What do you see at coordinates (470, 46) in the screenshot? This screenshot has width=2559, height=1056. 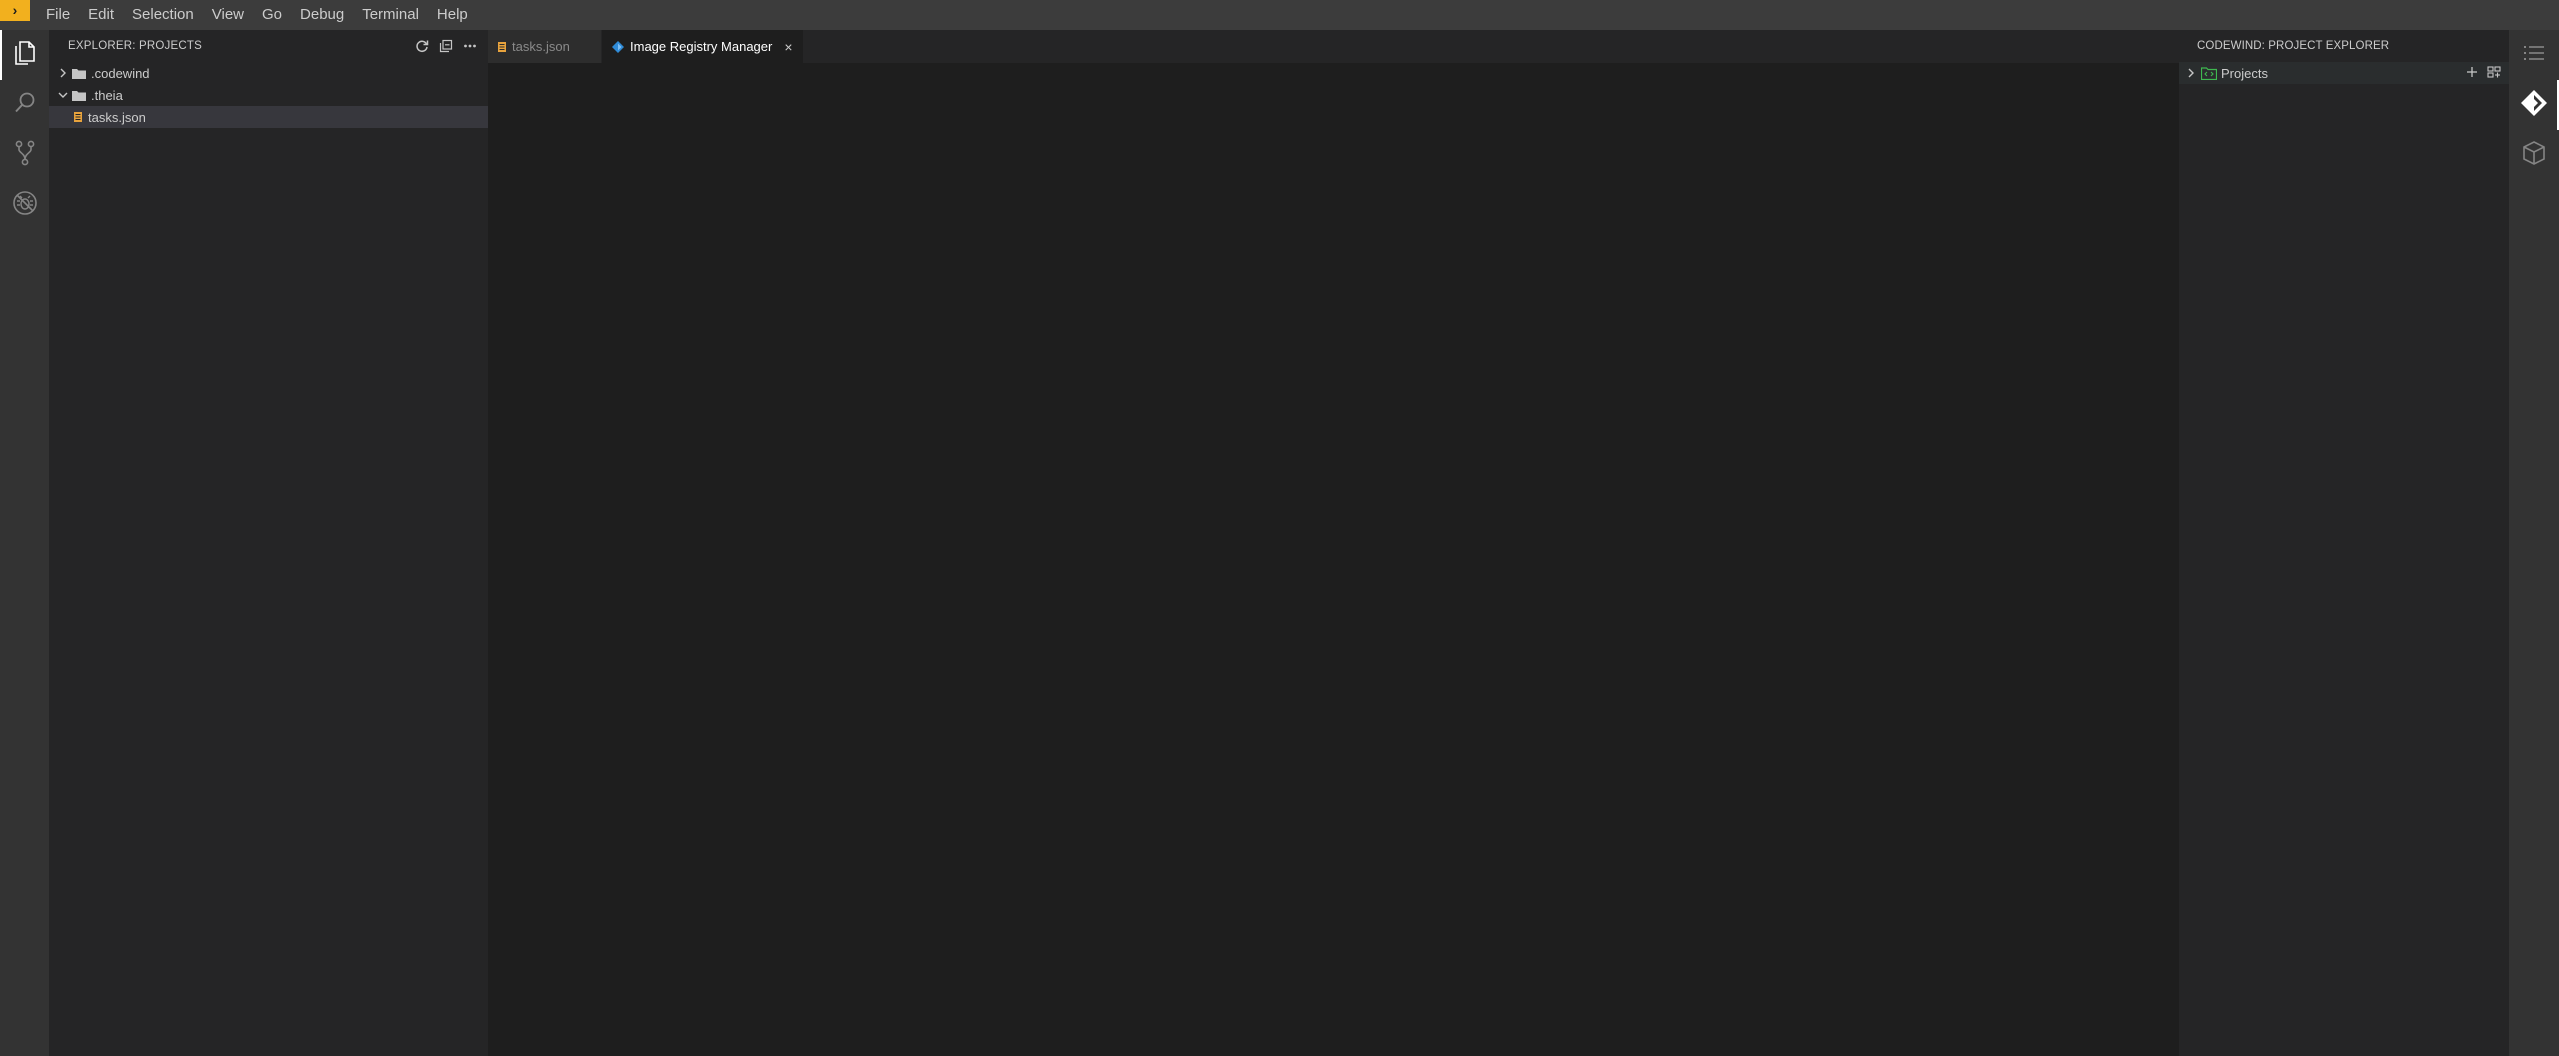 I see `more-icon` at bounding box center [470, 46].